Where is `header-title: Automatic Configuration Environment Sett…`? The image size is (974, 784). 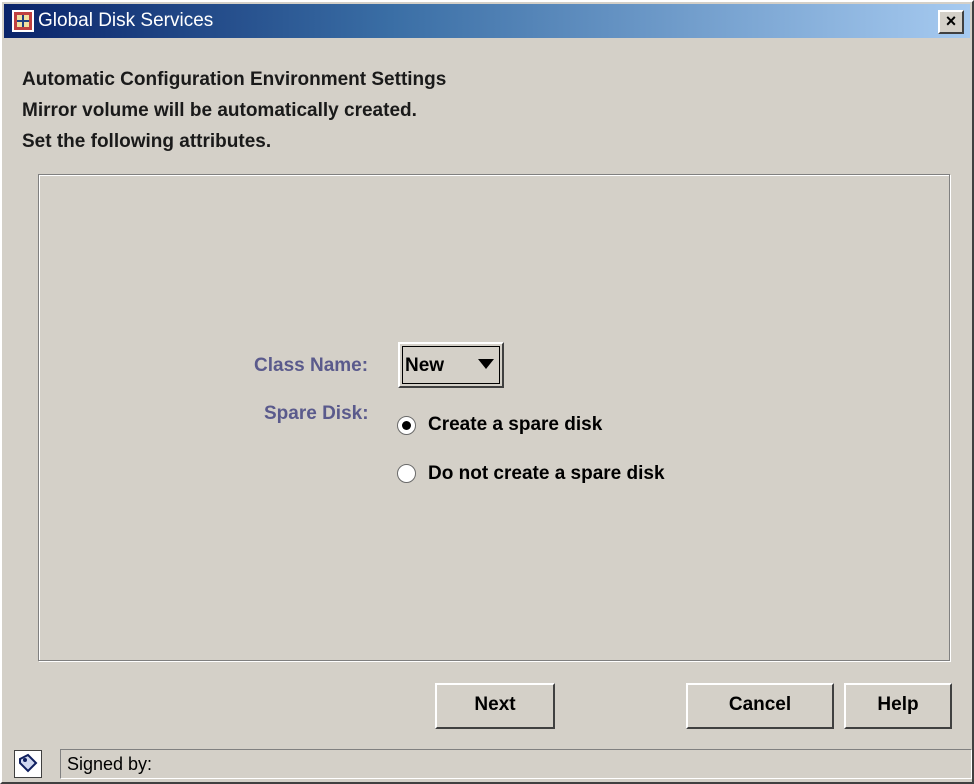 header-title: Automatic Configuration Environment Sett… is located at coordinates (234, 79).